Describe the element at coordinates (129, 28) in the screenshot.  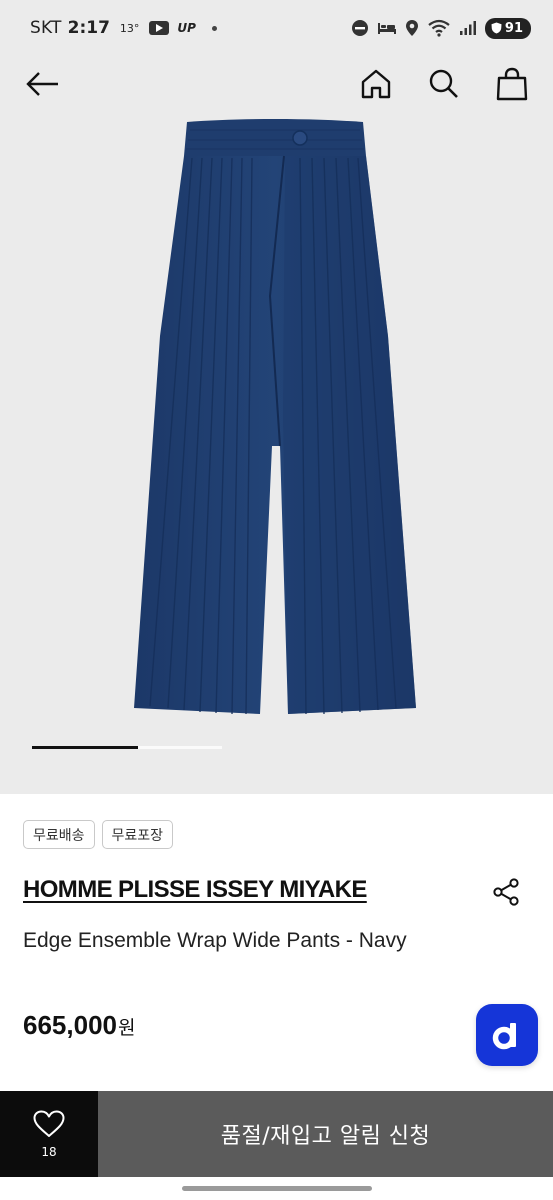
I see `temperature: 13°` at that location.